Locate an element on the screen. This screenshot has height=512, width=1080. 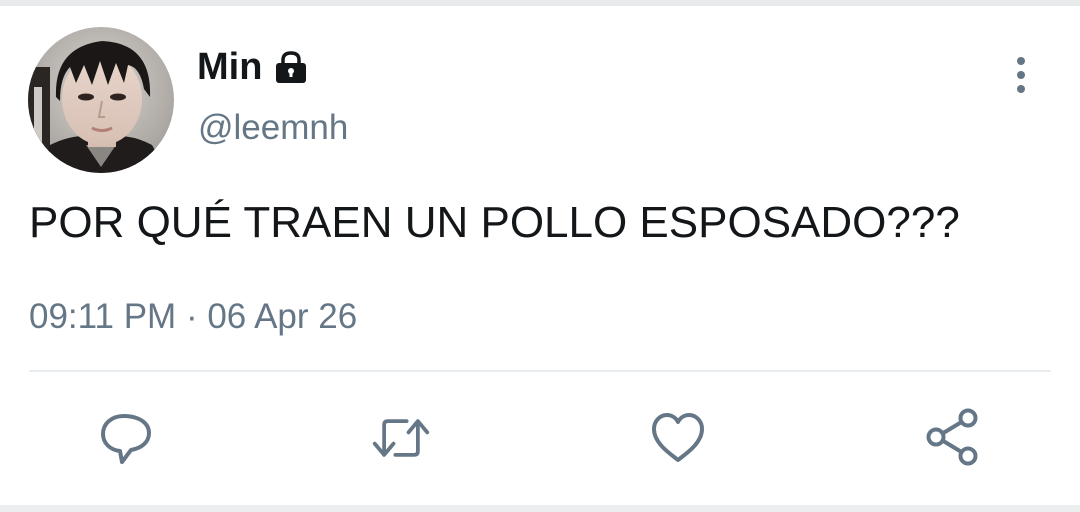
profile-photo is located at coordinates (101, 100).